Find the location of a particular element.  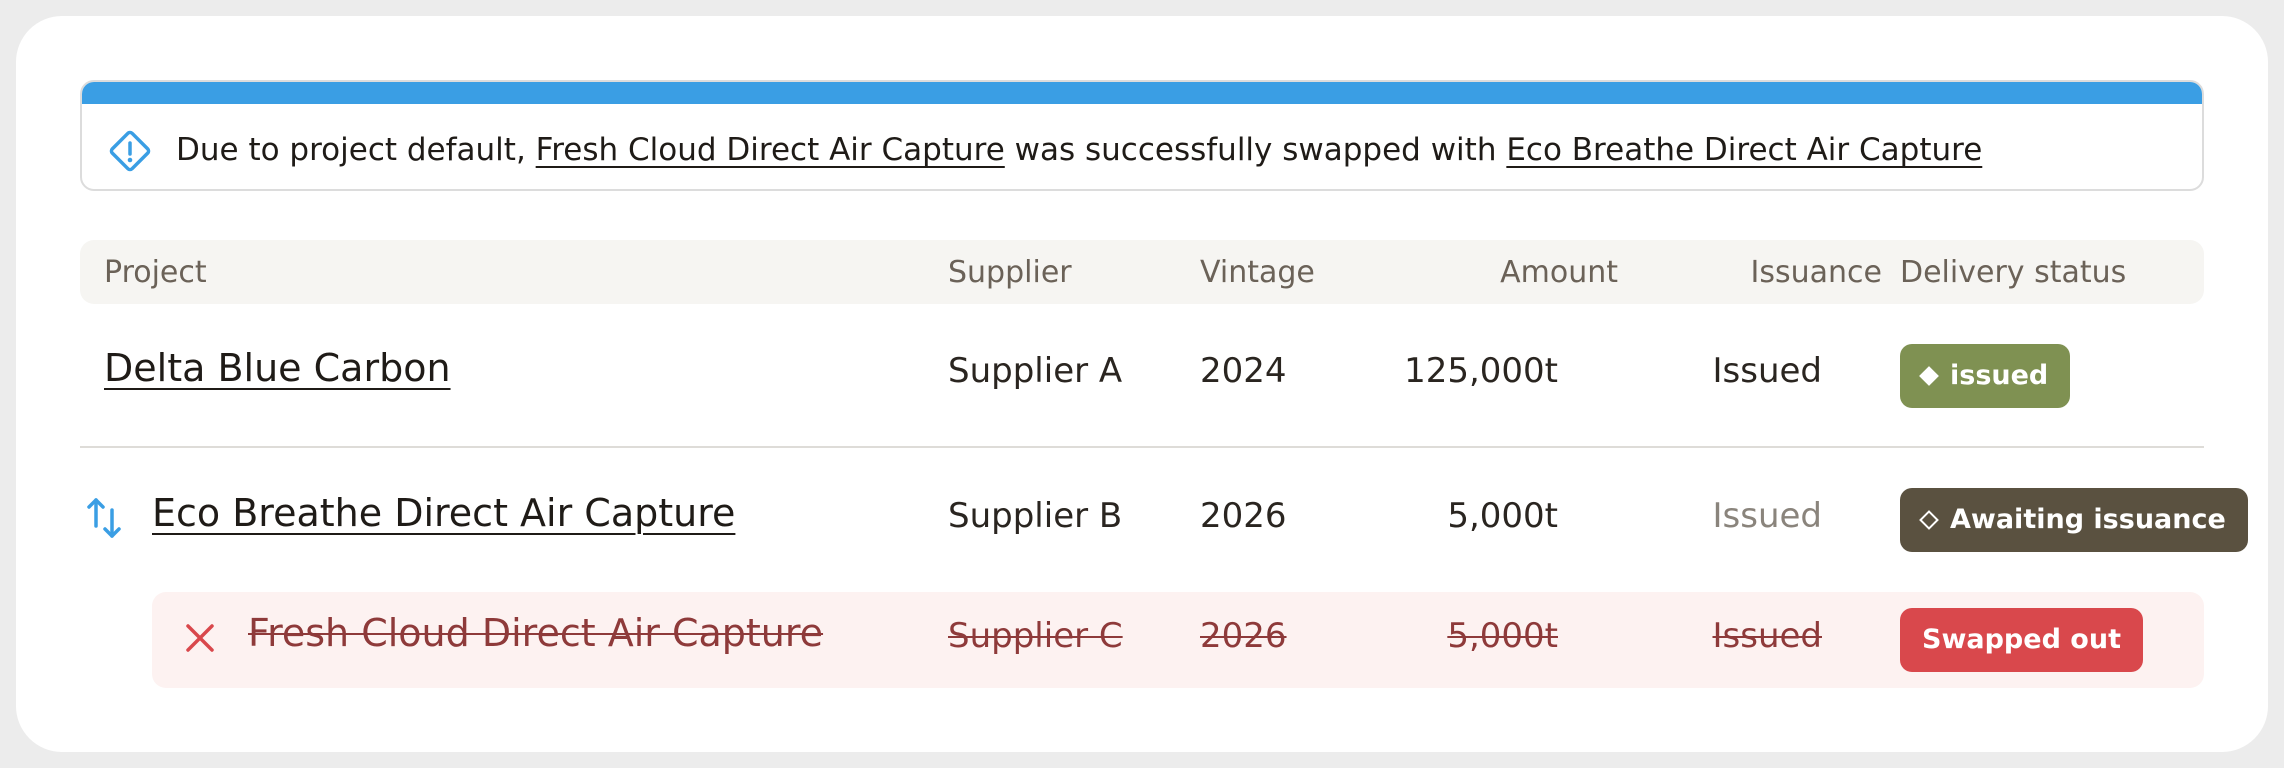

status-badge: Awaiting issuance is located at coordinates (2074, 520).